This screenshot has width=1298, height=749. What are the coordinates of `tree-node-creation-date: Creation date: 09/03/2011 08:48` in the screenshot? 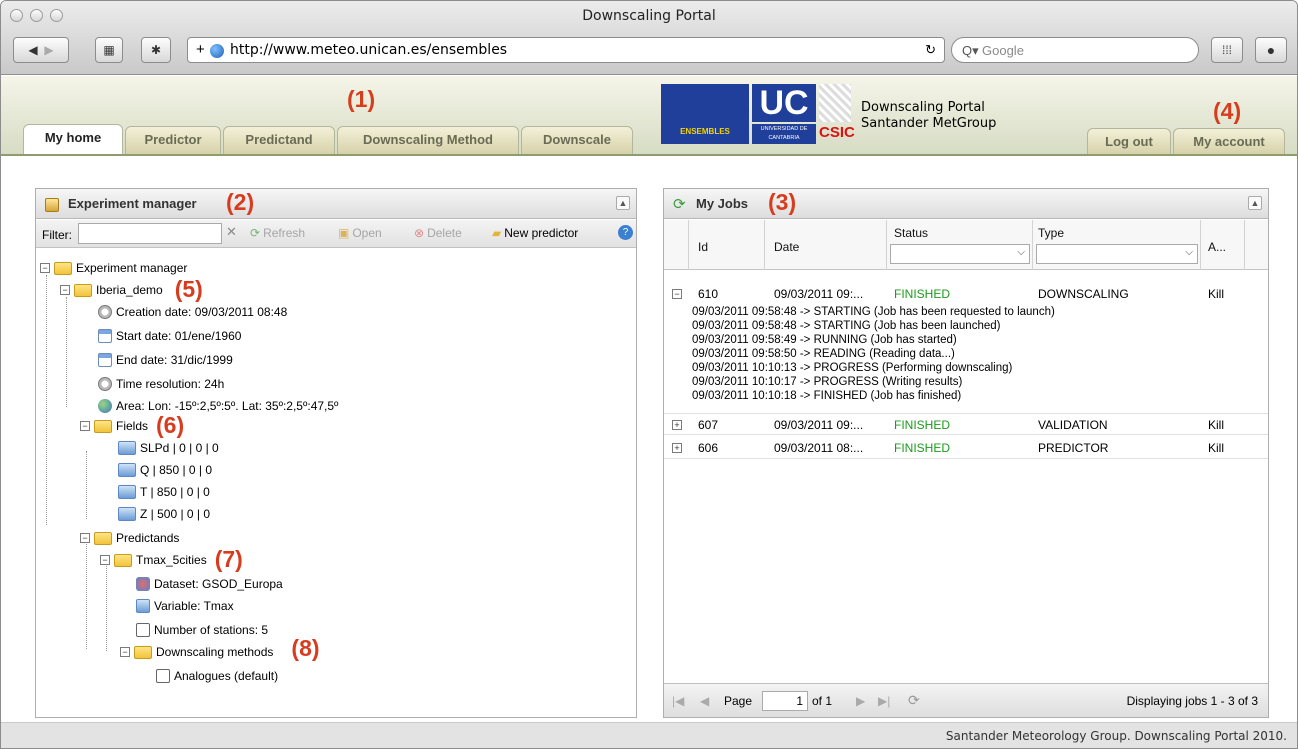 It's located at (192, 312).